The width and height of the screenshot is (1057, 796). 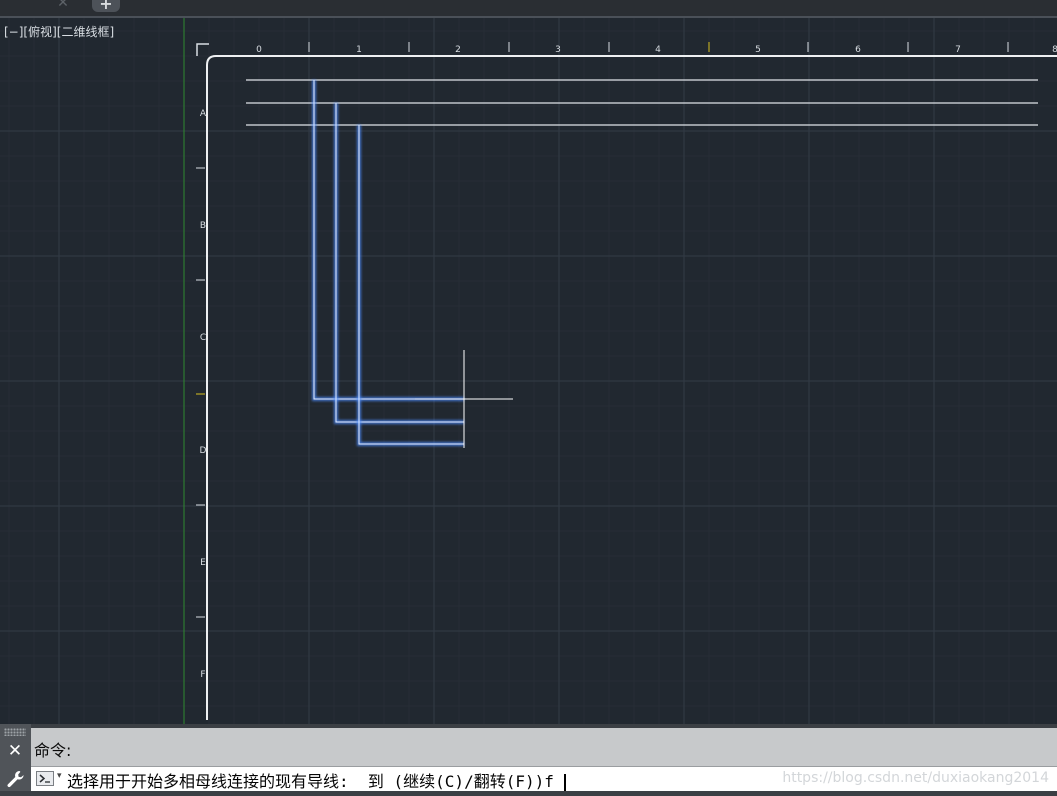 What do you see at coordinates (544, 747) in the screenshot?
I see `command-history-line: 命令:` at bounding box center [544, 747].